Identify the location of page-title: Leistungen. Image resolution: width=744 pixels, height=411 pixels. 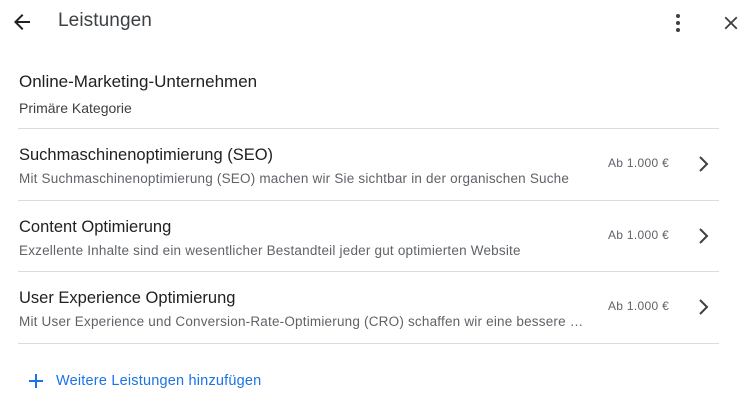
(105, 20).